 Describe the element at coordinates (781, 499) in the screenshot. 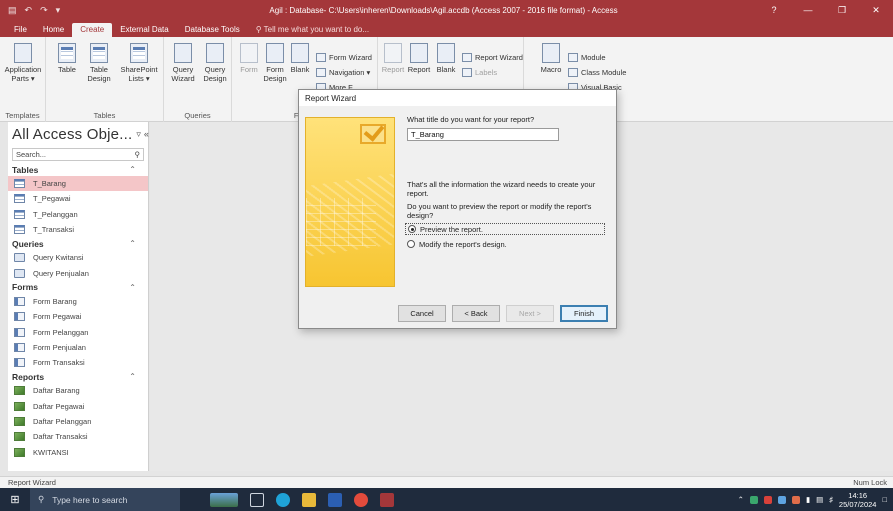

I see `bluetooth-icon` at that location.